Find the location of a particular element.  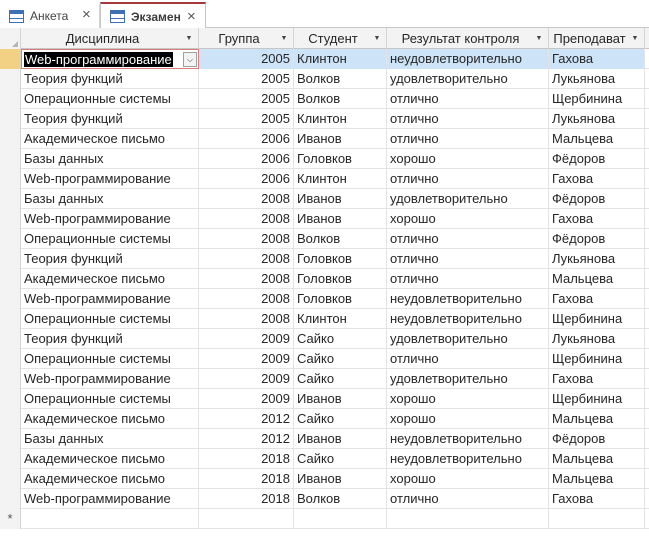

cell-group: 2018 is located at coordinates (246, 479).